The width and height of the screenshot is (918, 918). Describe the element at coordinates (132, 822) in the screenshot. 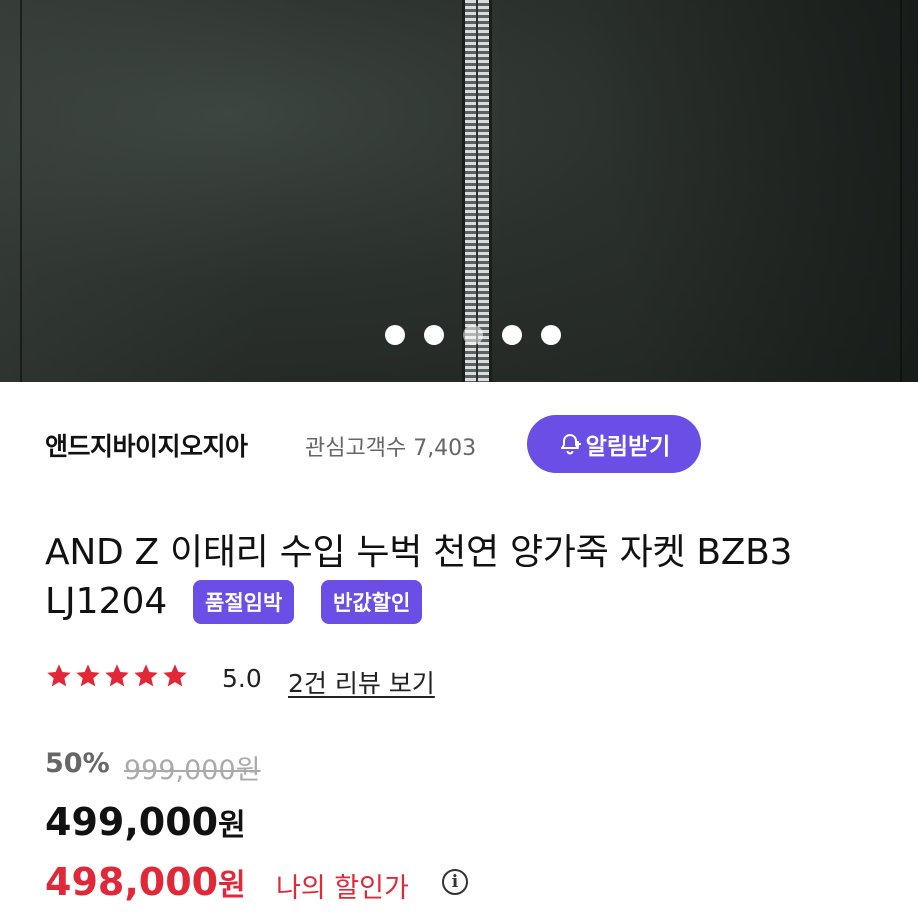

I see `sale-price-amount: 499,000` at that location.